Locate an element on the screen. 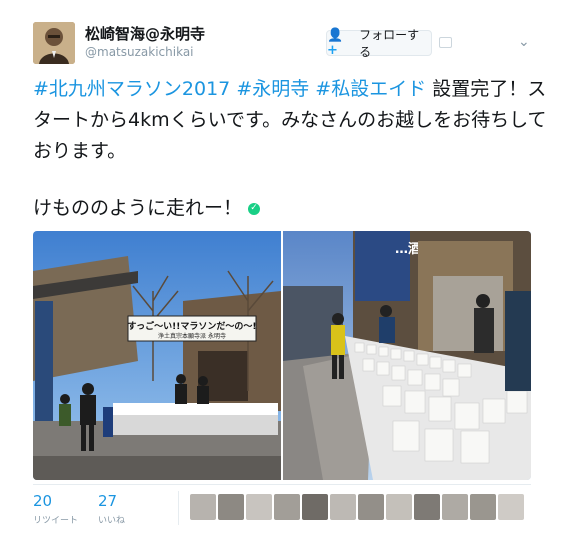 The width and height of the screenshot is (564, 540). divider is located at coordinates (282, 484).